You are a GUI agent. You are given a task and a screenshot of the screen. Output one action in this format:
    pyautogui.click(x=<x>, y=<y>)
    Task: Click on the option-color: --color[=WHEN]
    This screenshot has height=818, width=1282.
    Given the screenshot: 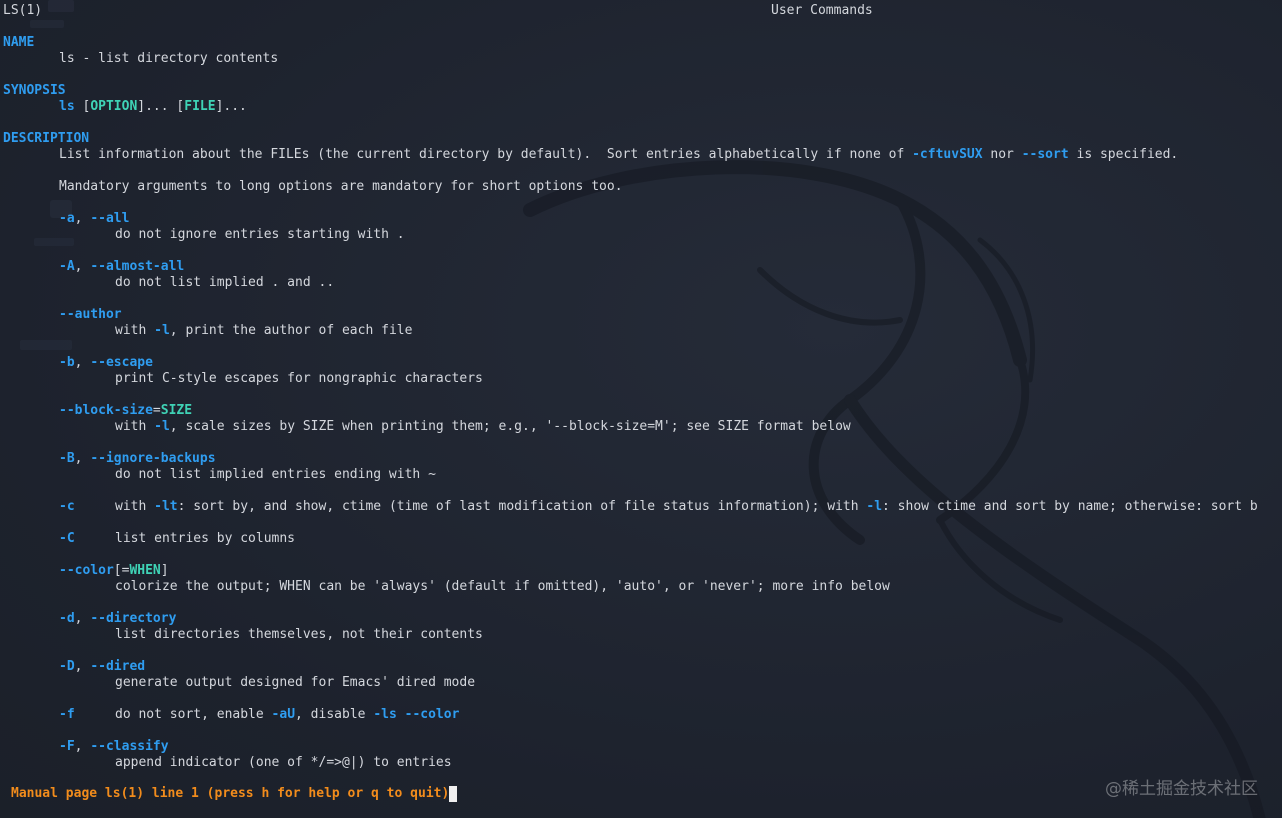 What is the action you would take?
    pyautogui.click(x=114, y=570)
    